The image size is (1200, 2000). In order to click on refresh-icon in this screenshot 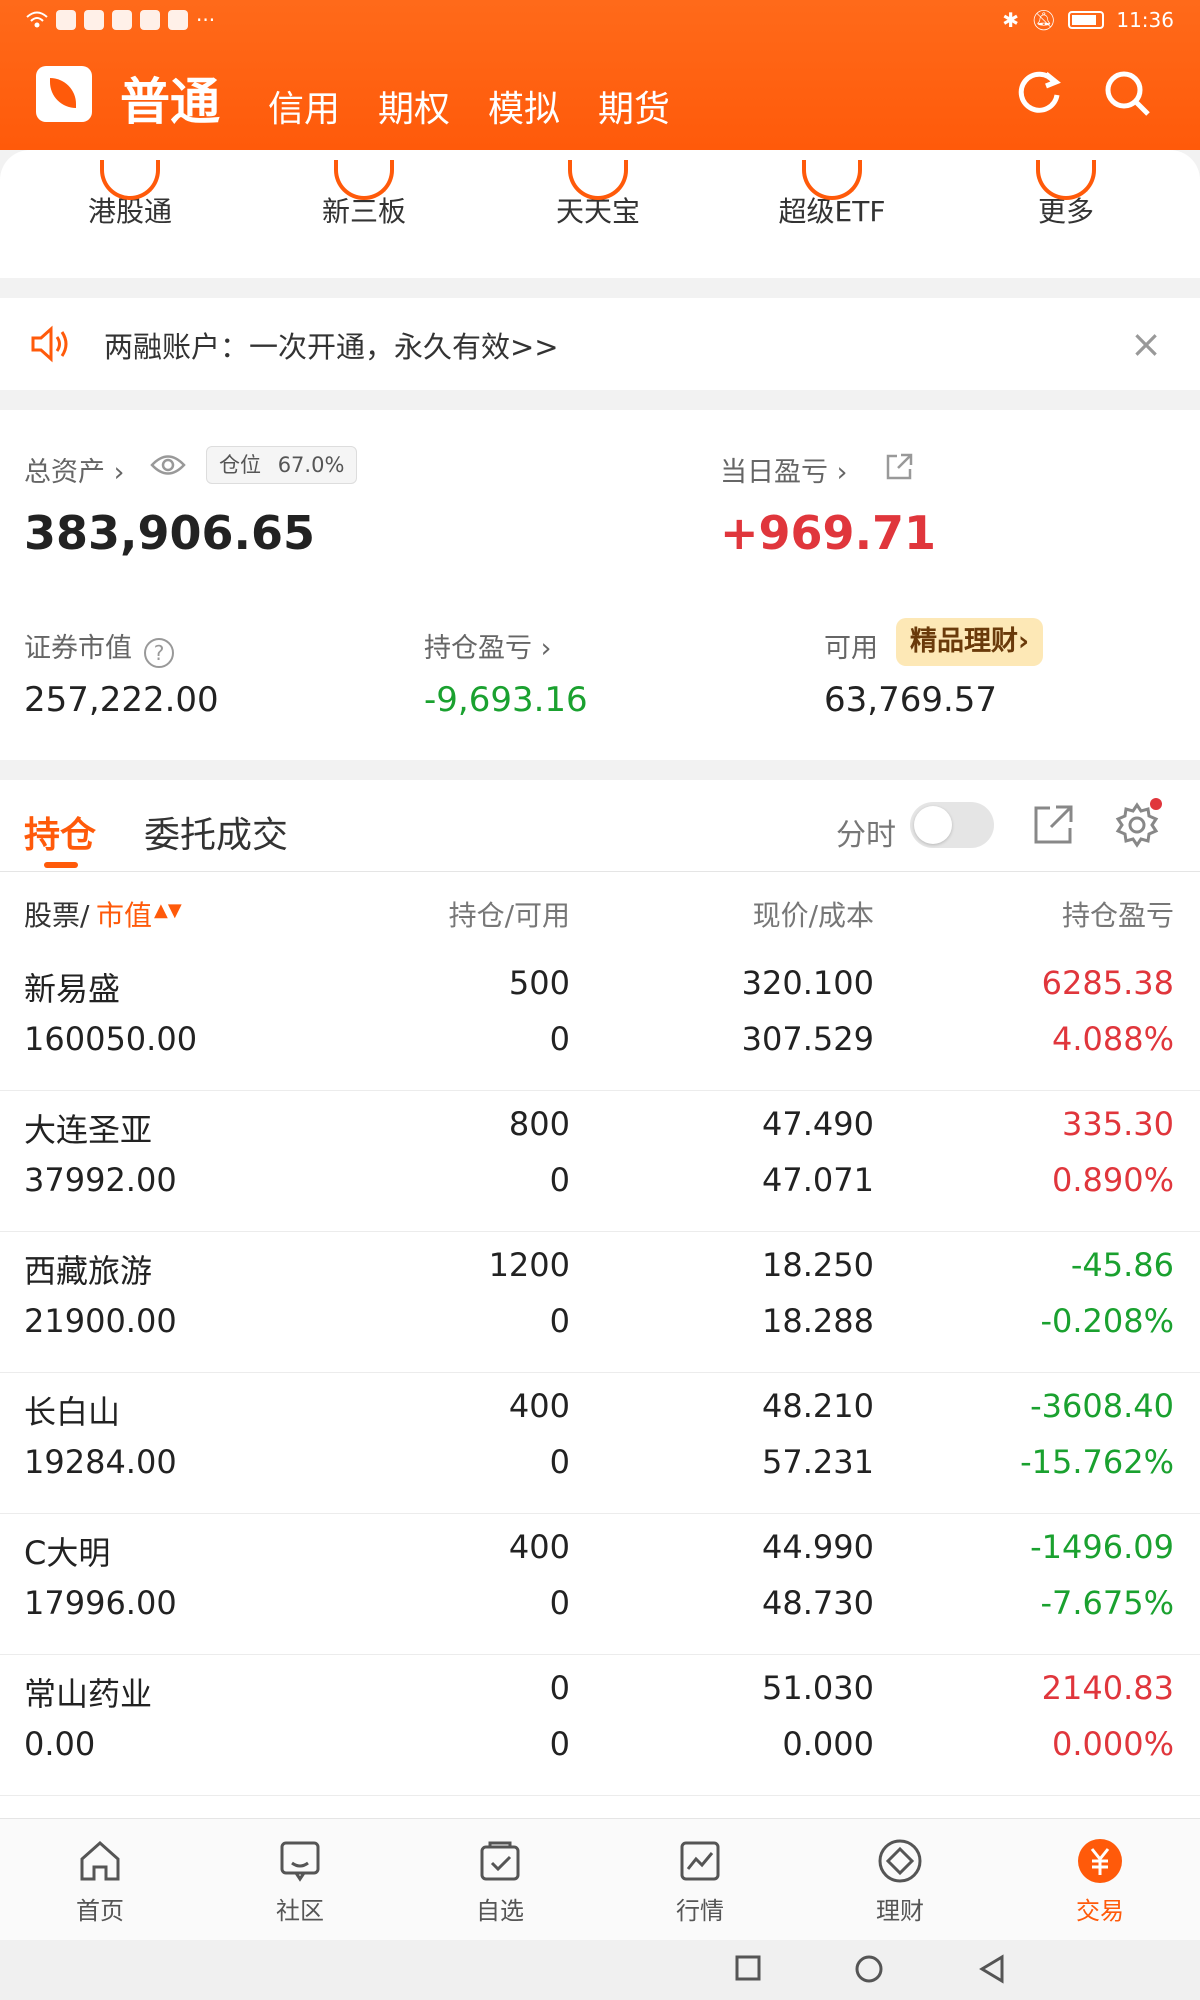, I will do `click(1039, 93)`.